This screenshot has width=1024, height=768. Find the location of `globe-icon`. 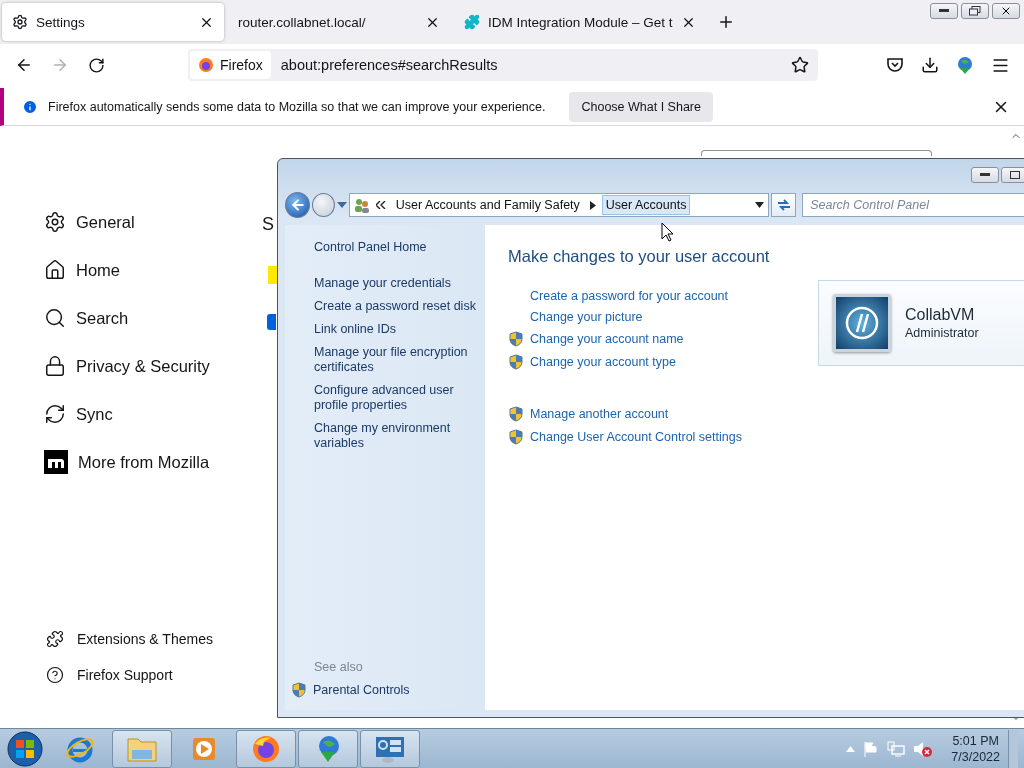

globe-icon is located at coordinates (965, 65).